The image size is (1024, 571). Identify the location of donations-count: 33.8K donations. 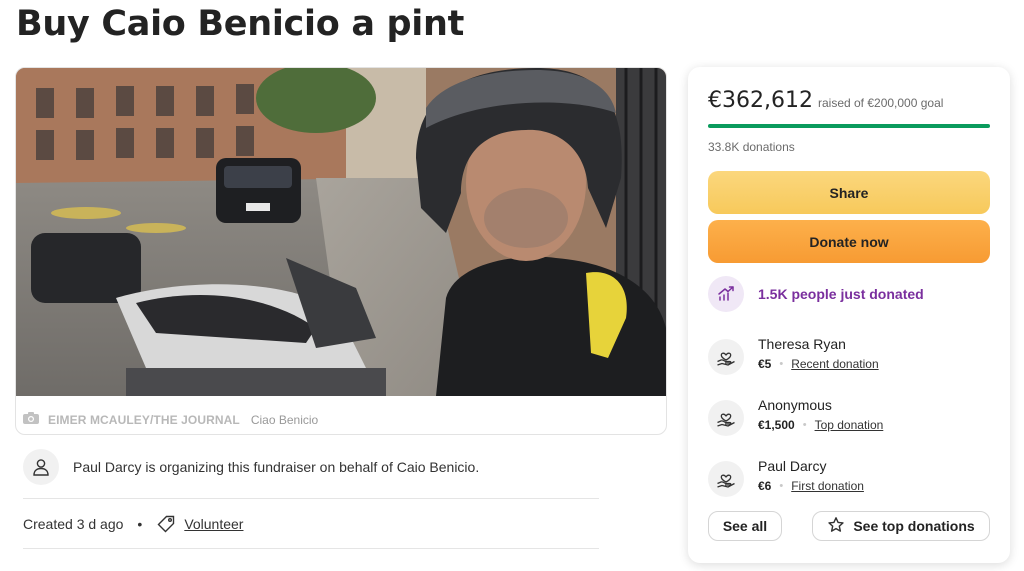
(751, 147).